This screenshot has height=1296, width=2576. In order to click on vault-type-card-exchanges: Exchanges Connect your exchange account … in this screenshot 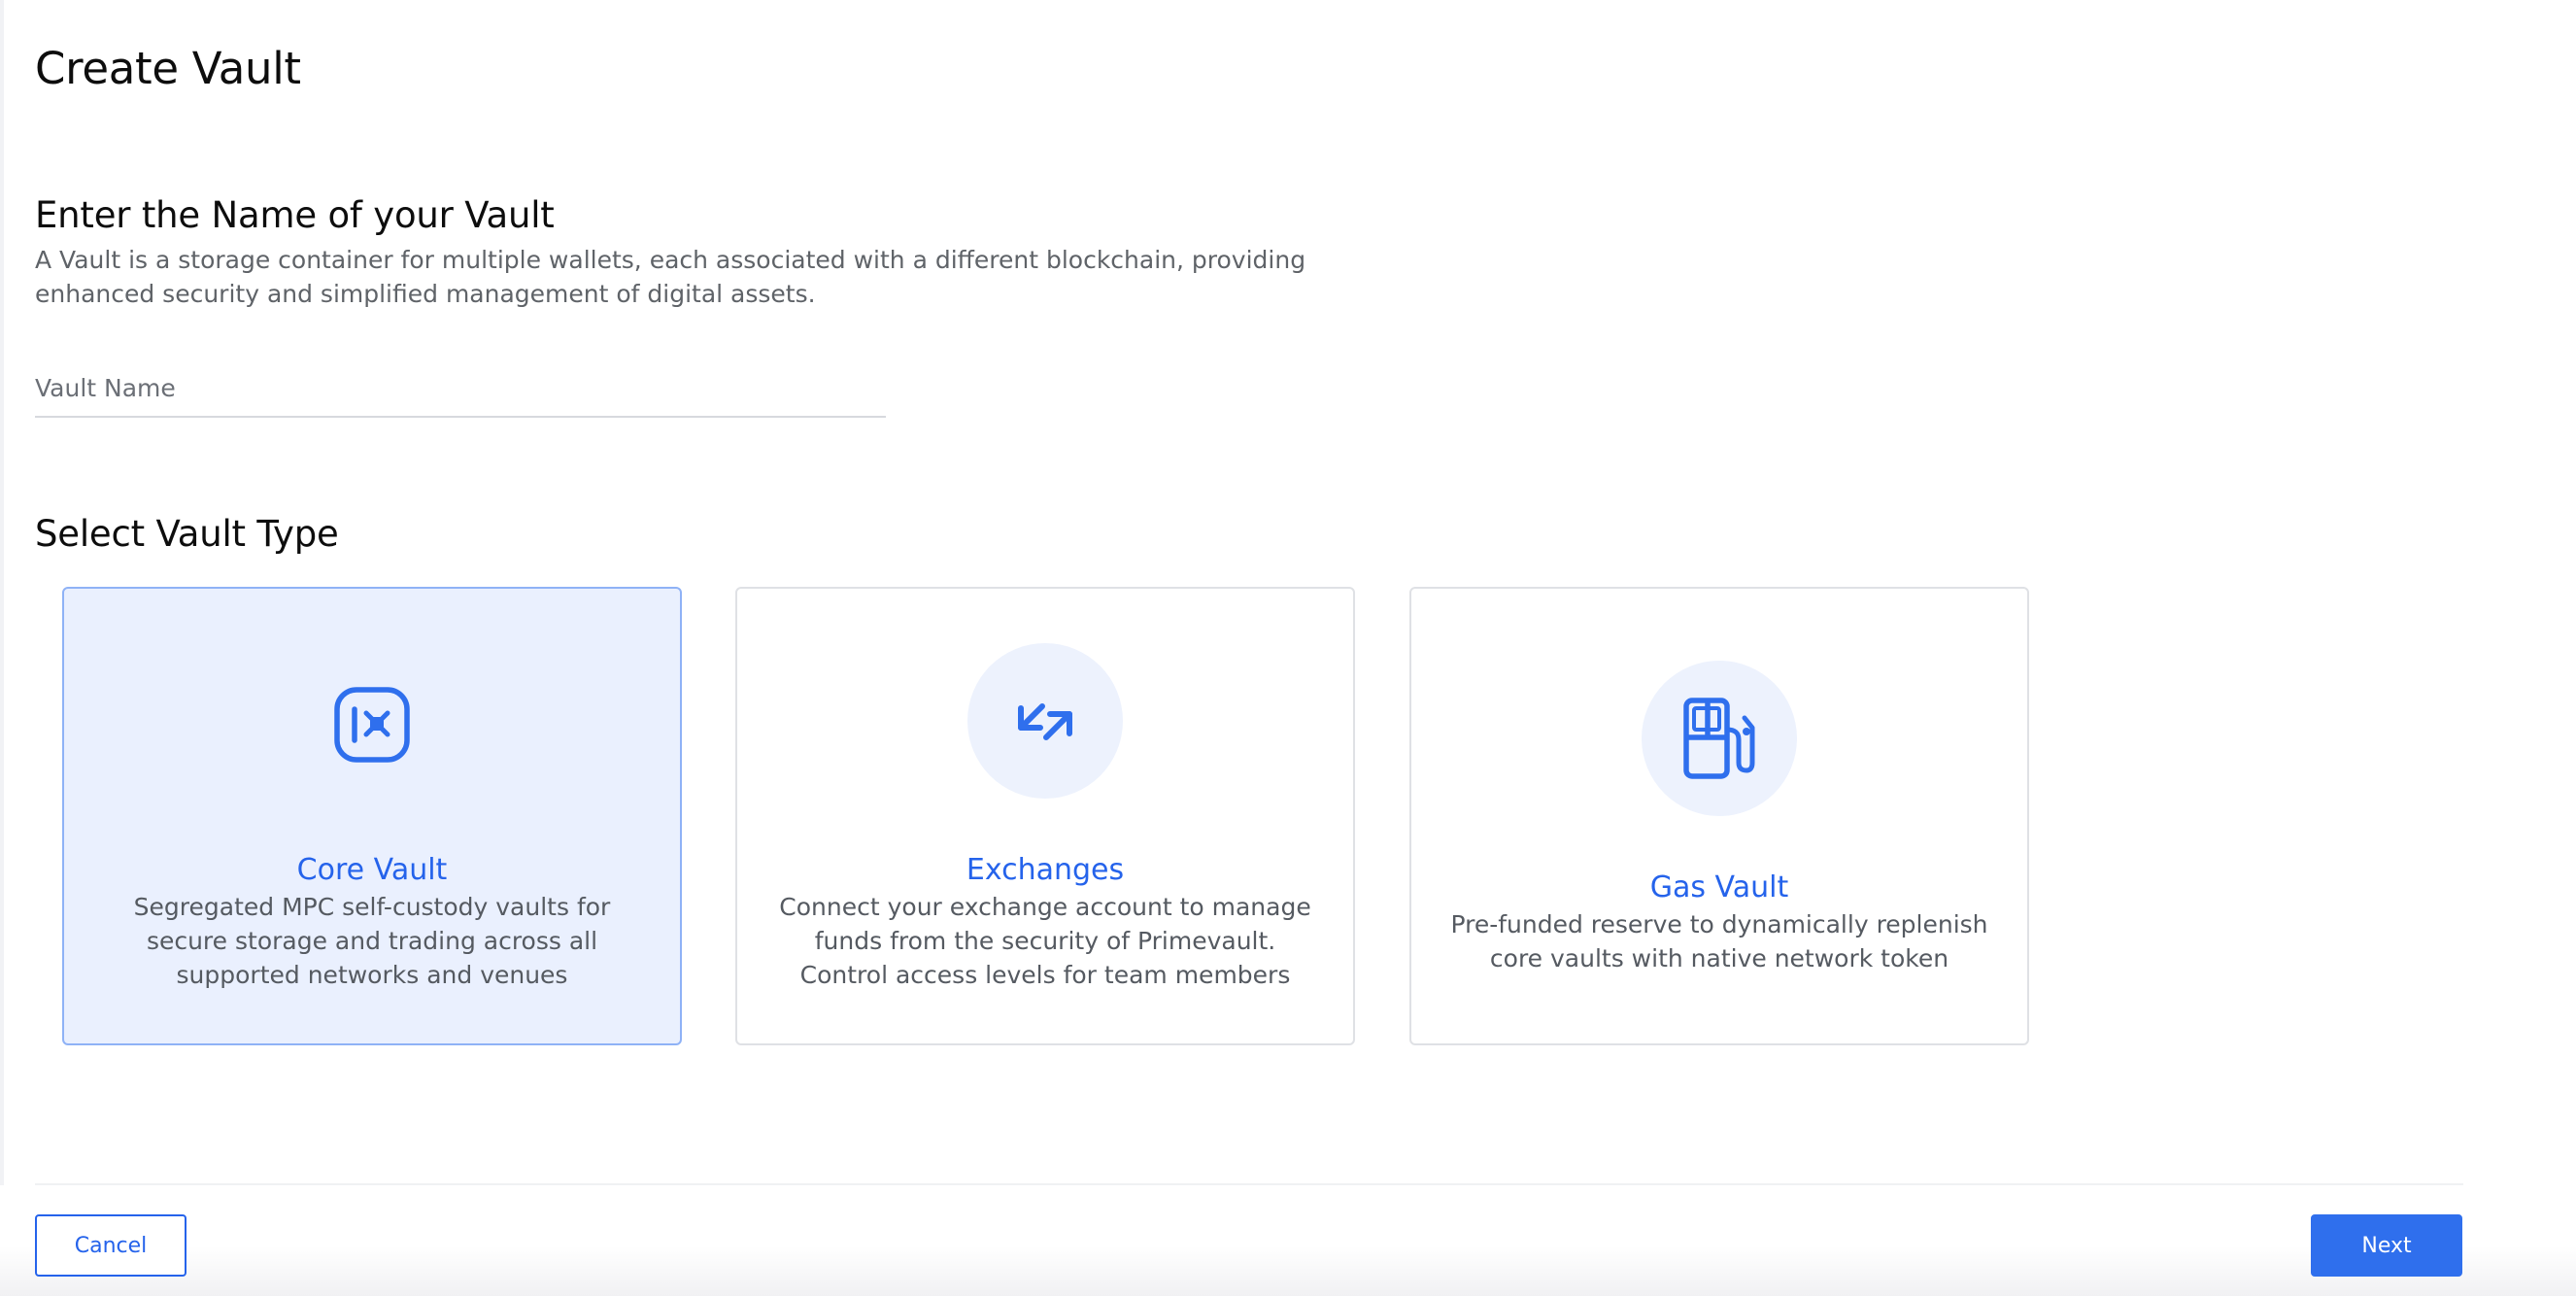, I will do `click(1045, 816)`.